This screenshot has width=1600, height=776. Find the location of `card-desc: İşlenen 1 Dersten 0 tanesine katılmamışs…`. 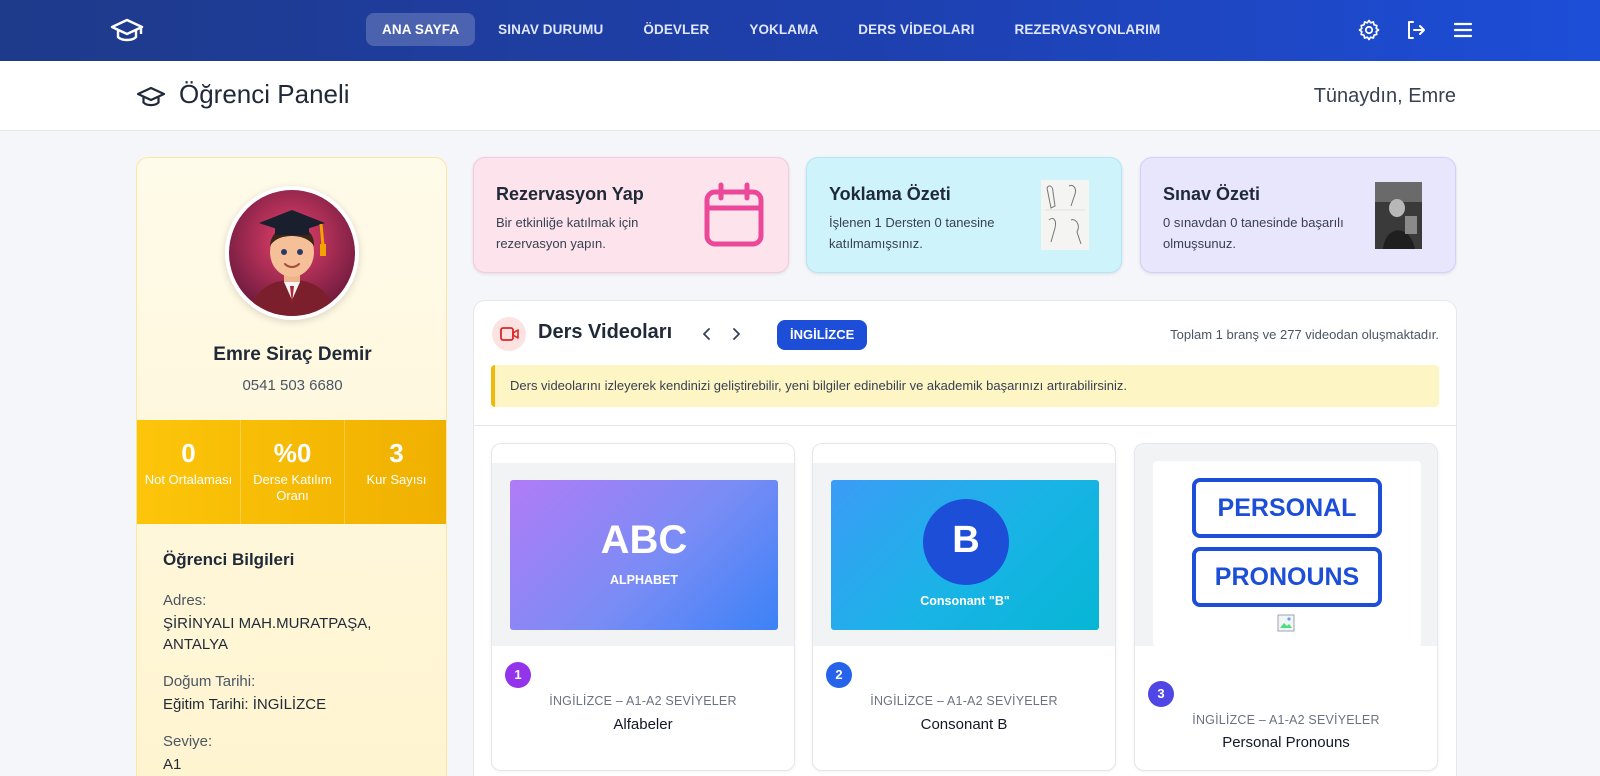

card-desc: İşlenen 1 Dersten 0 tanesine katılmamışs… is located at coordinates (912, 233).